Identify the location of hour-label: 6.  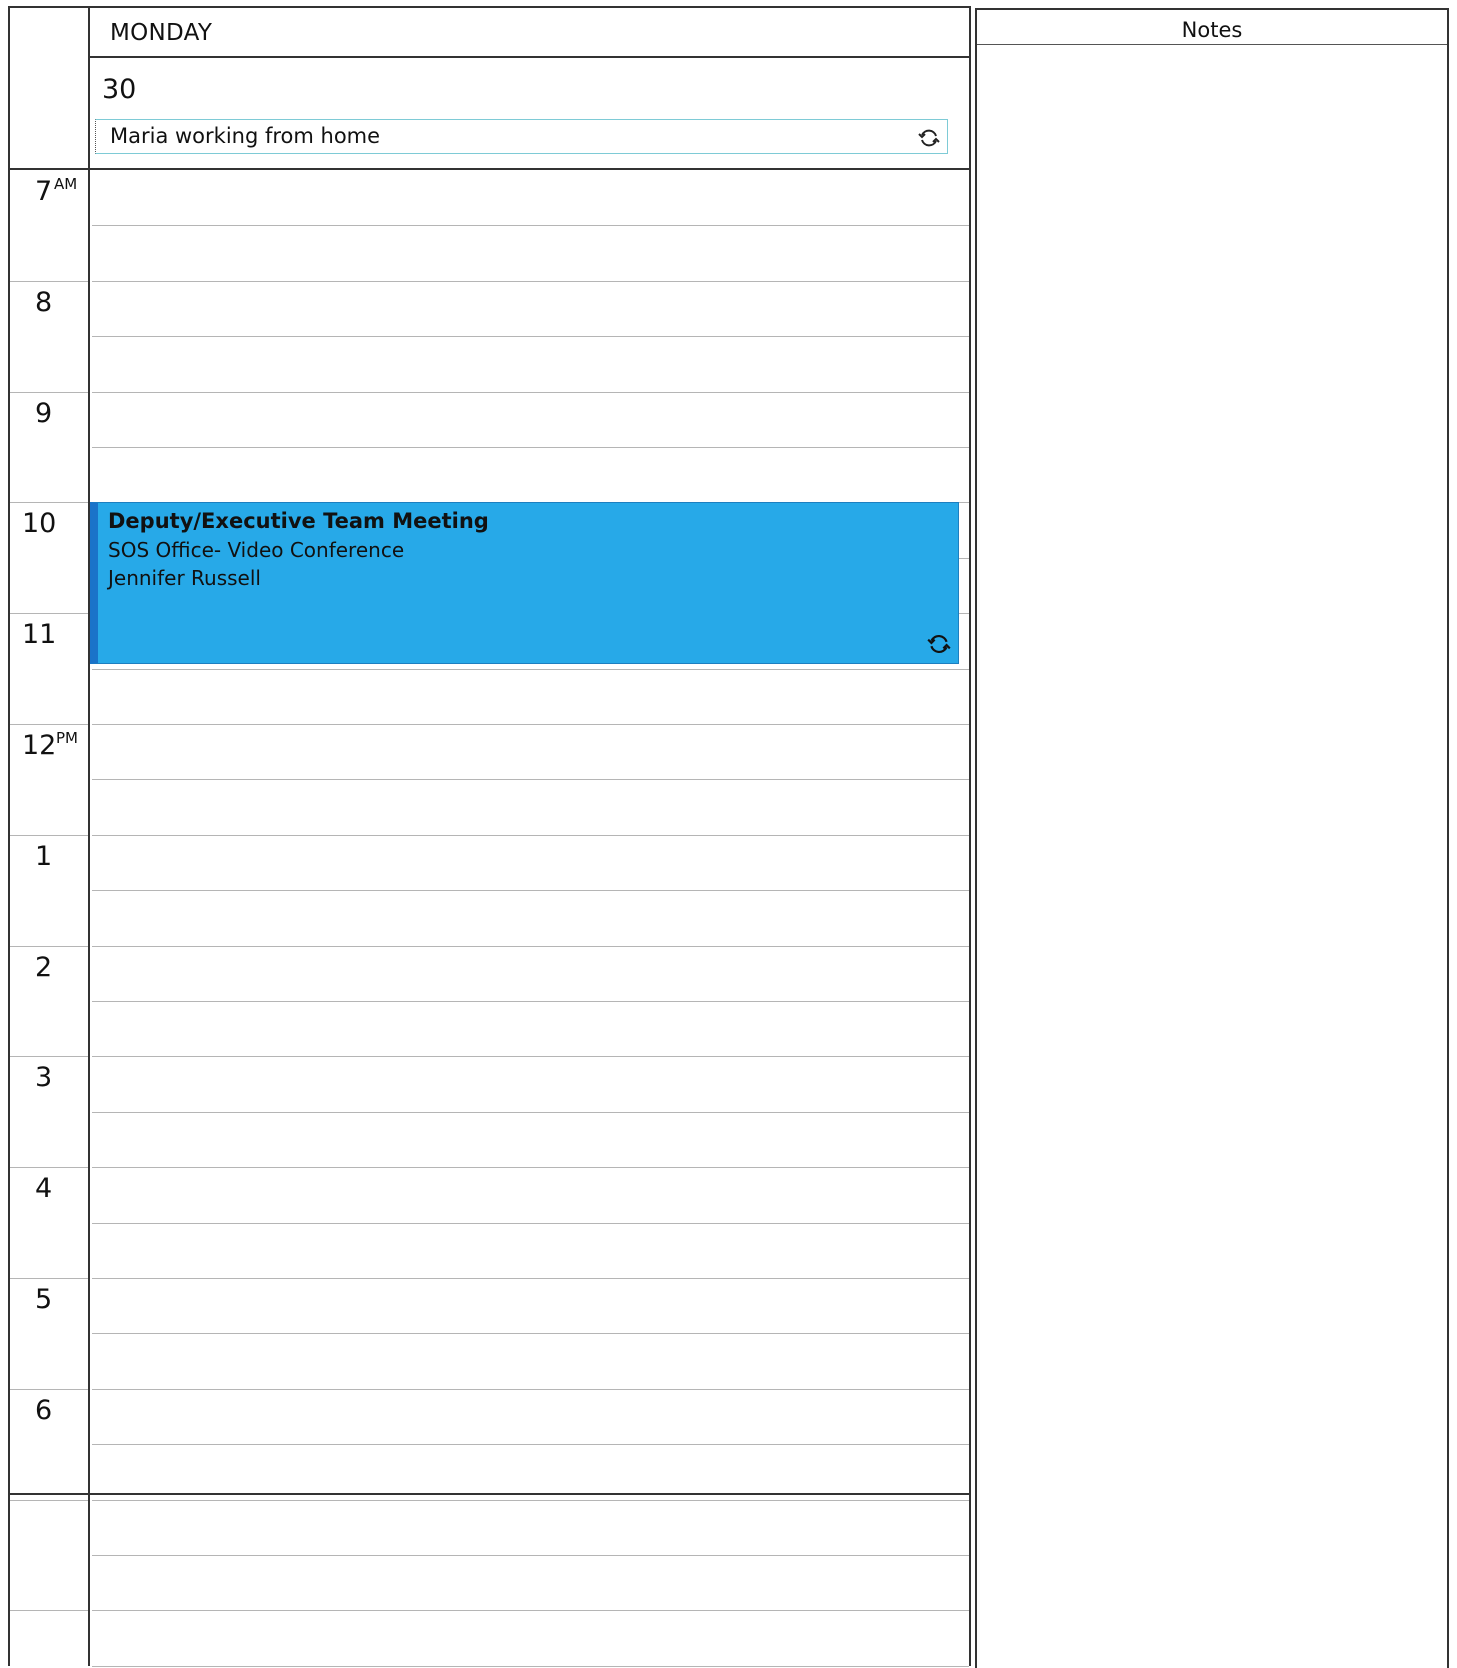
(44, 1410).